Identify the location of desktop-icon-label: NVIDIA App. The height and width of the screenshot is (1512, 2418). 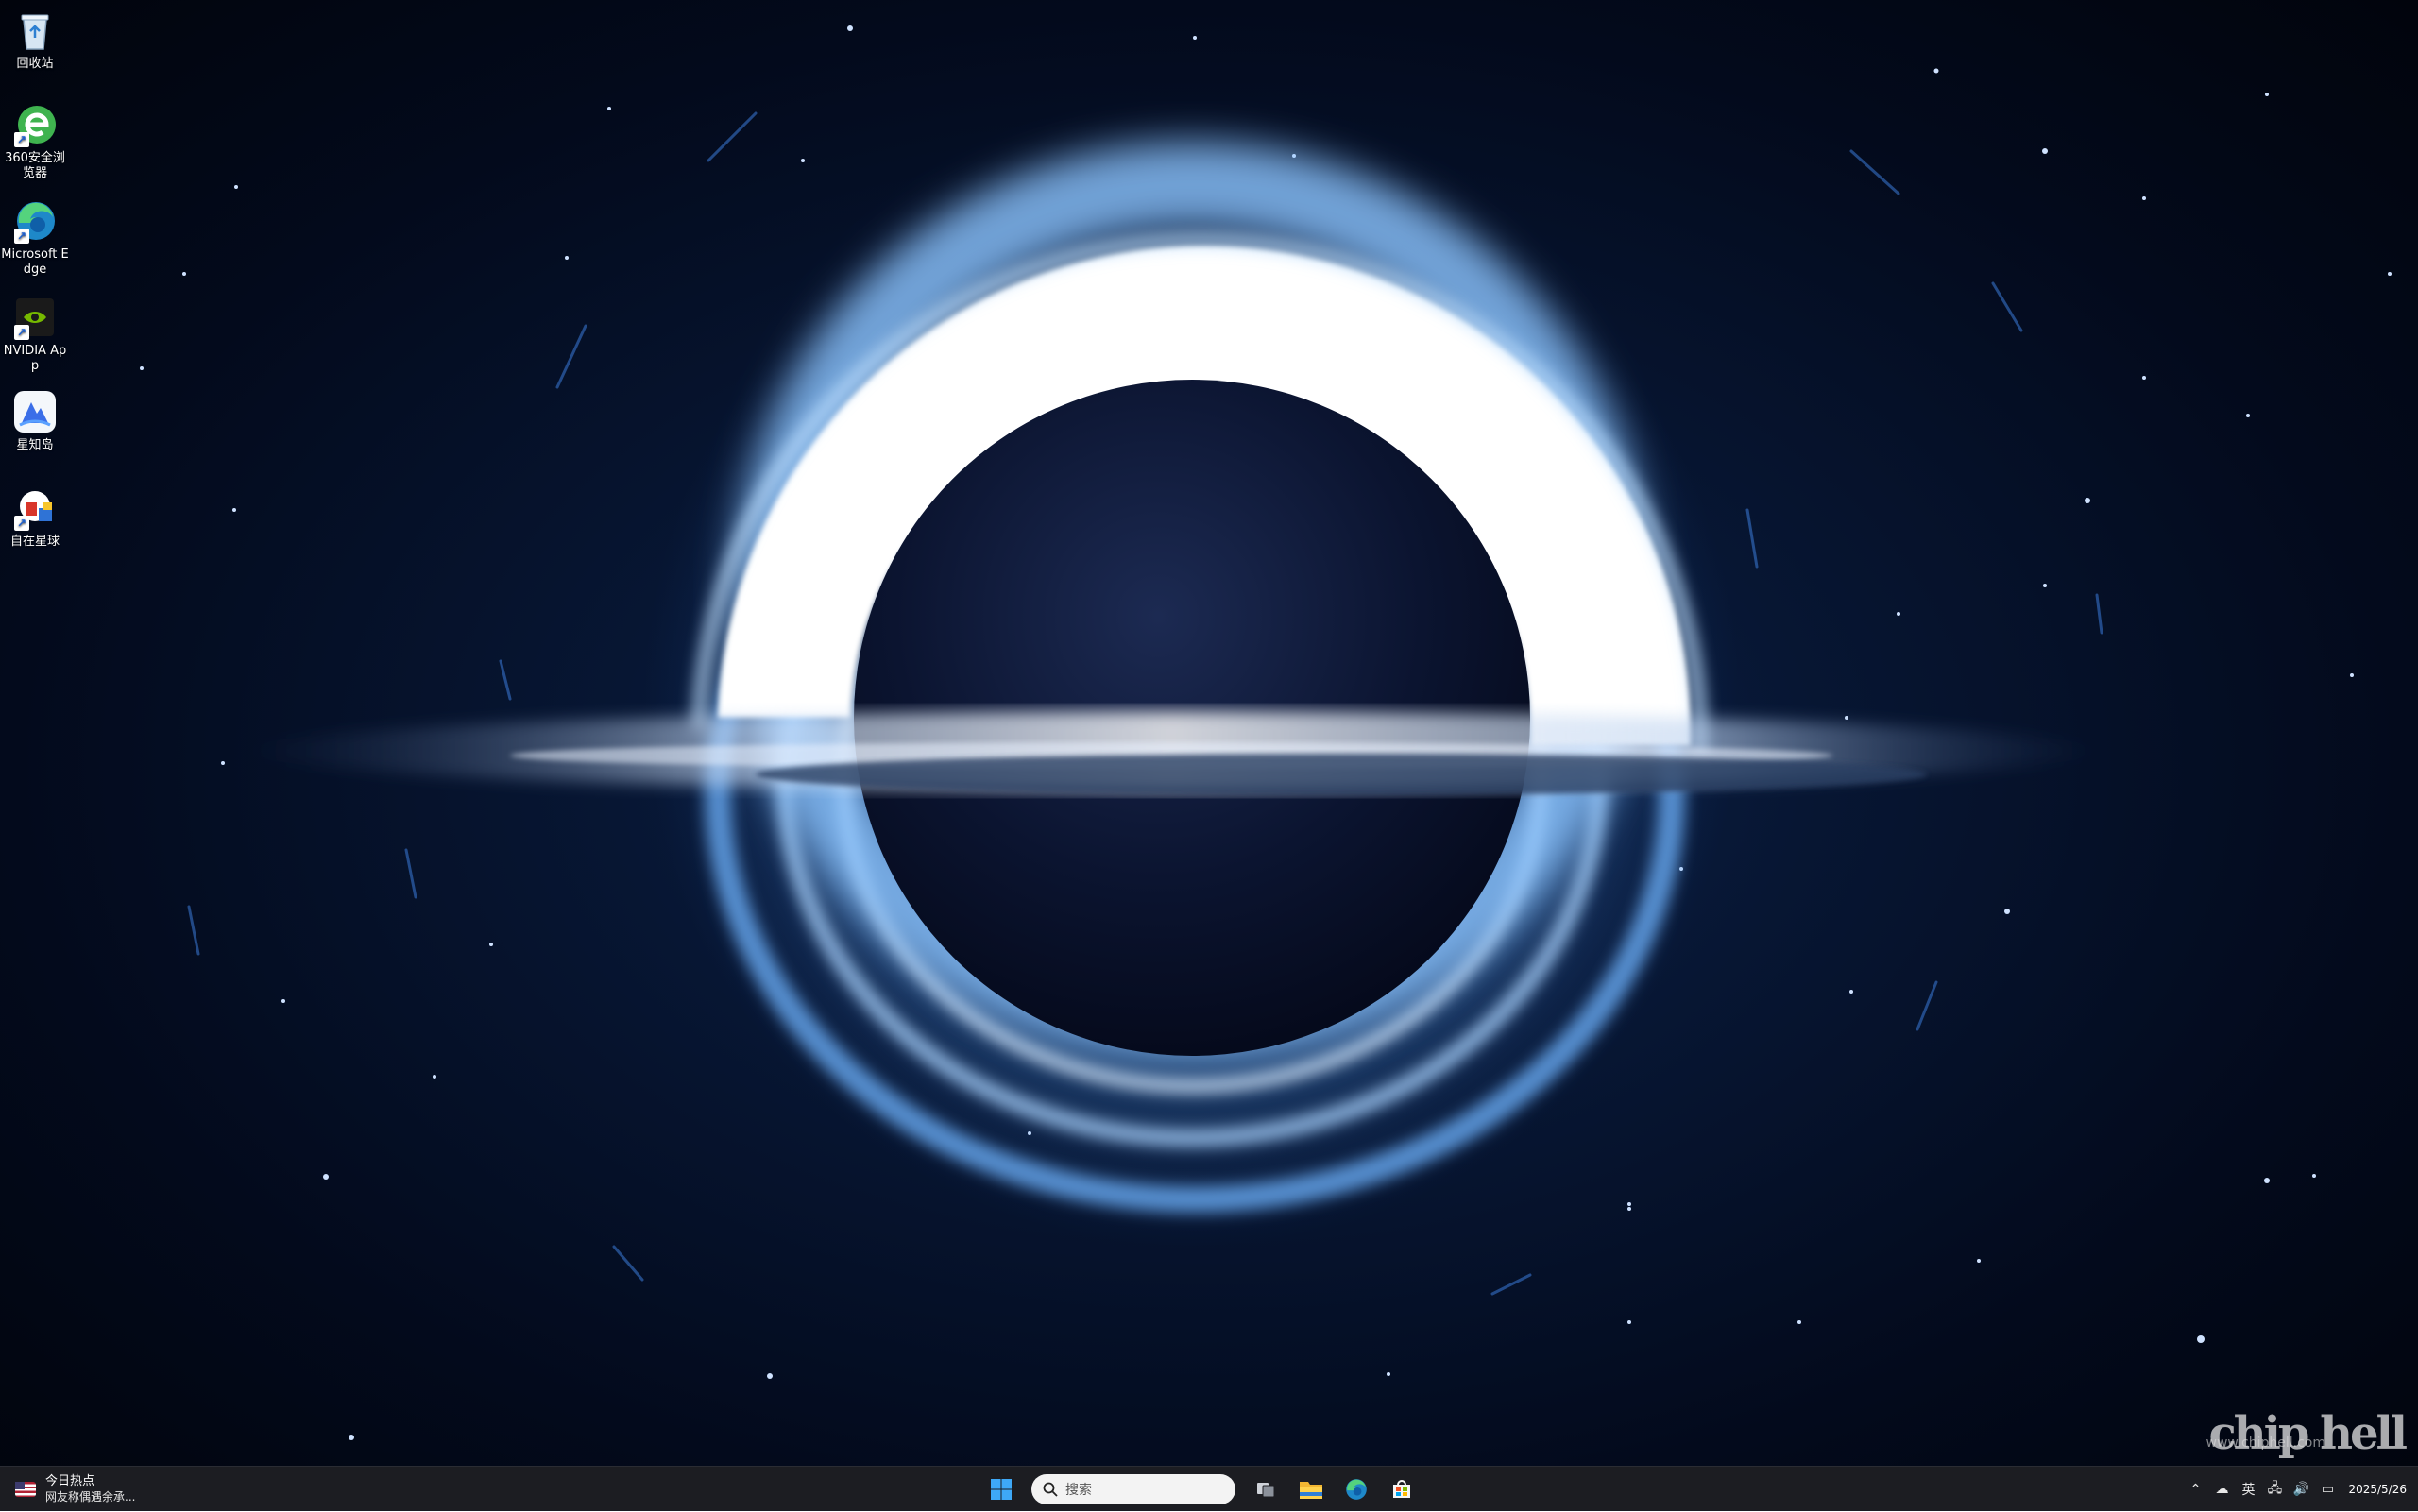
(35, 358).